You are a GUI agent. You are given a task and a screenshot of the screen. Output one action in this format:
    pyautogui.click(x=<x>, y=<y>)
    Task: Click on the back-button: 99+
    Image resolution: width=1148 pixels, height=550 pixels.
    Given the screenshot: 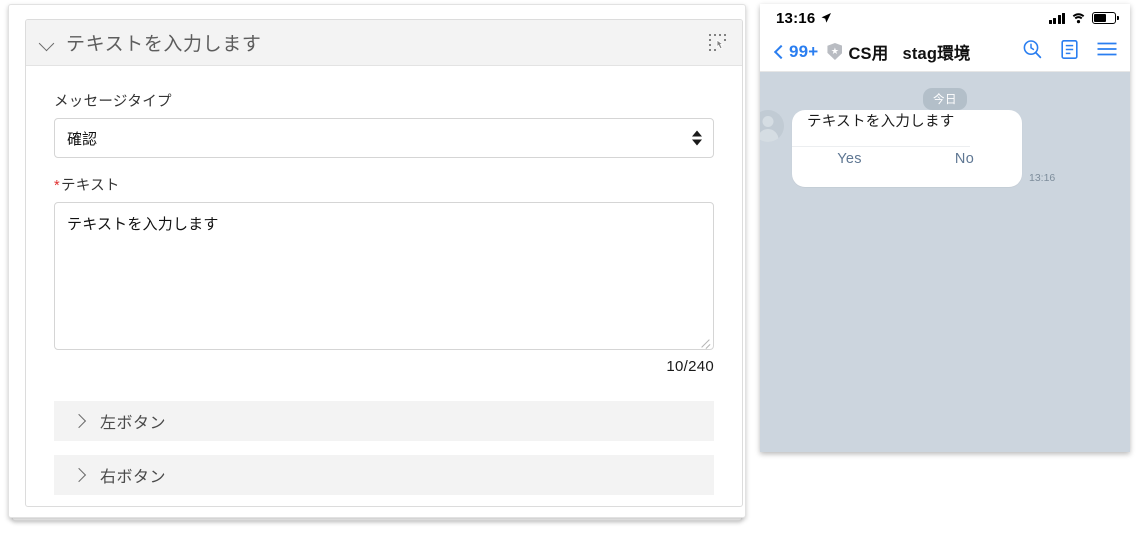 What is the action you would take?
    pyautogui.click(x=795, y=52)
    